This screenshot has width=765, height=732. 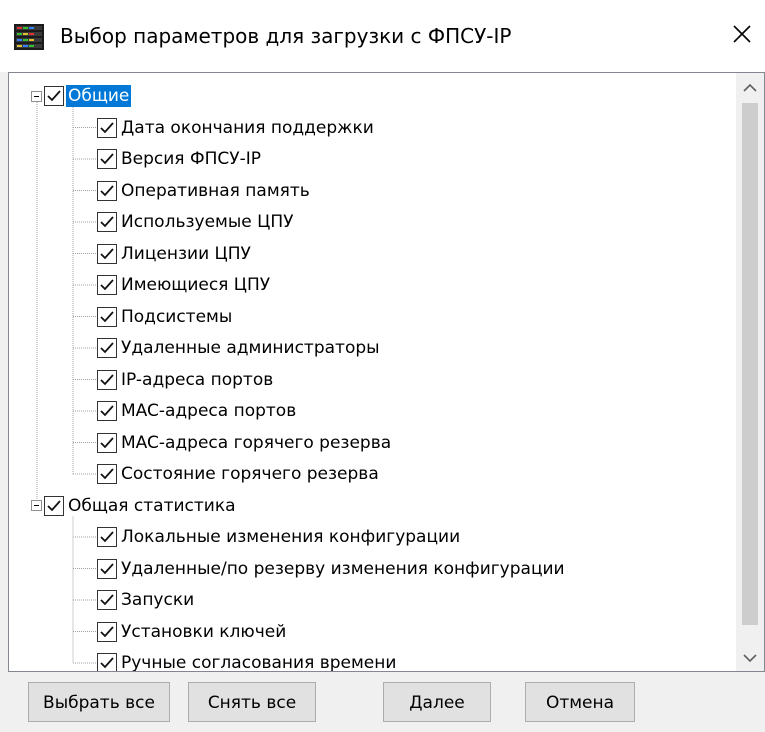 What do you see at coordinates (247, 128) in the screenshot?
I see `tree-item-label: Дата окончания поддержки` at bounding box center [247, 128].